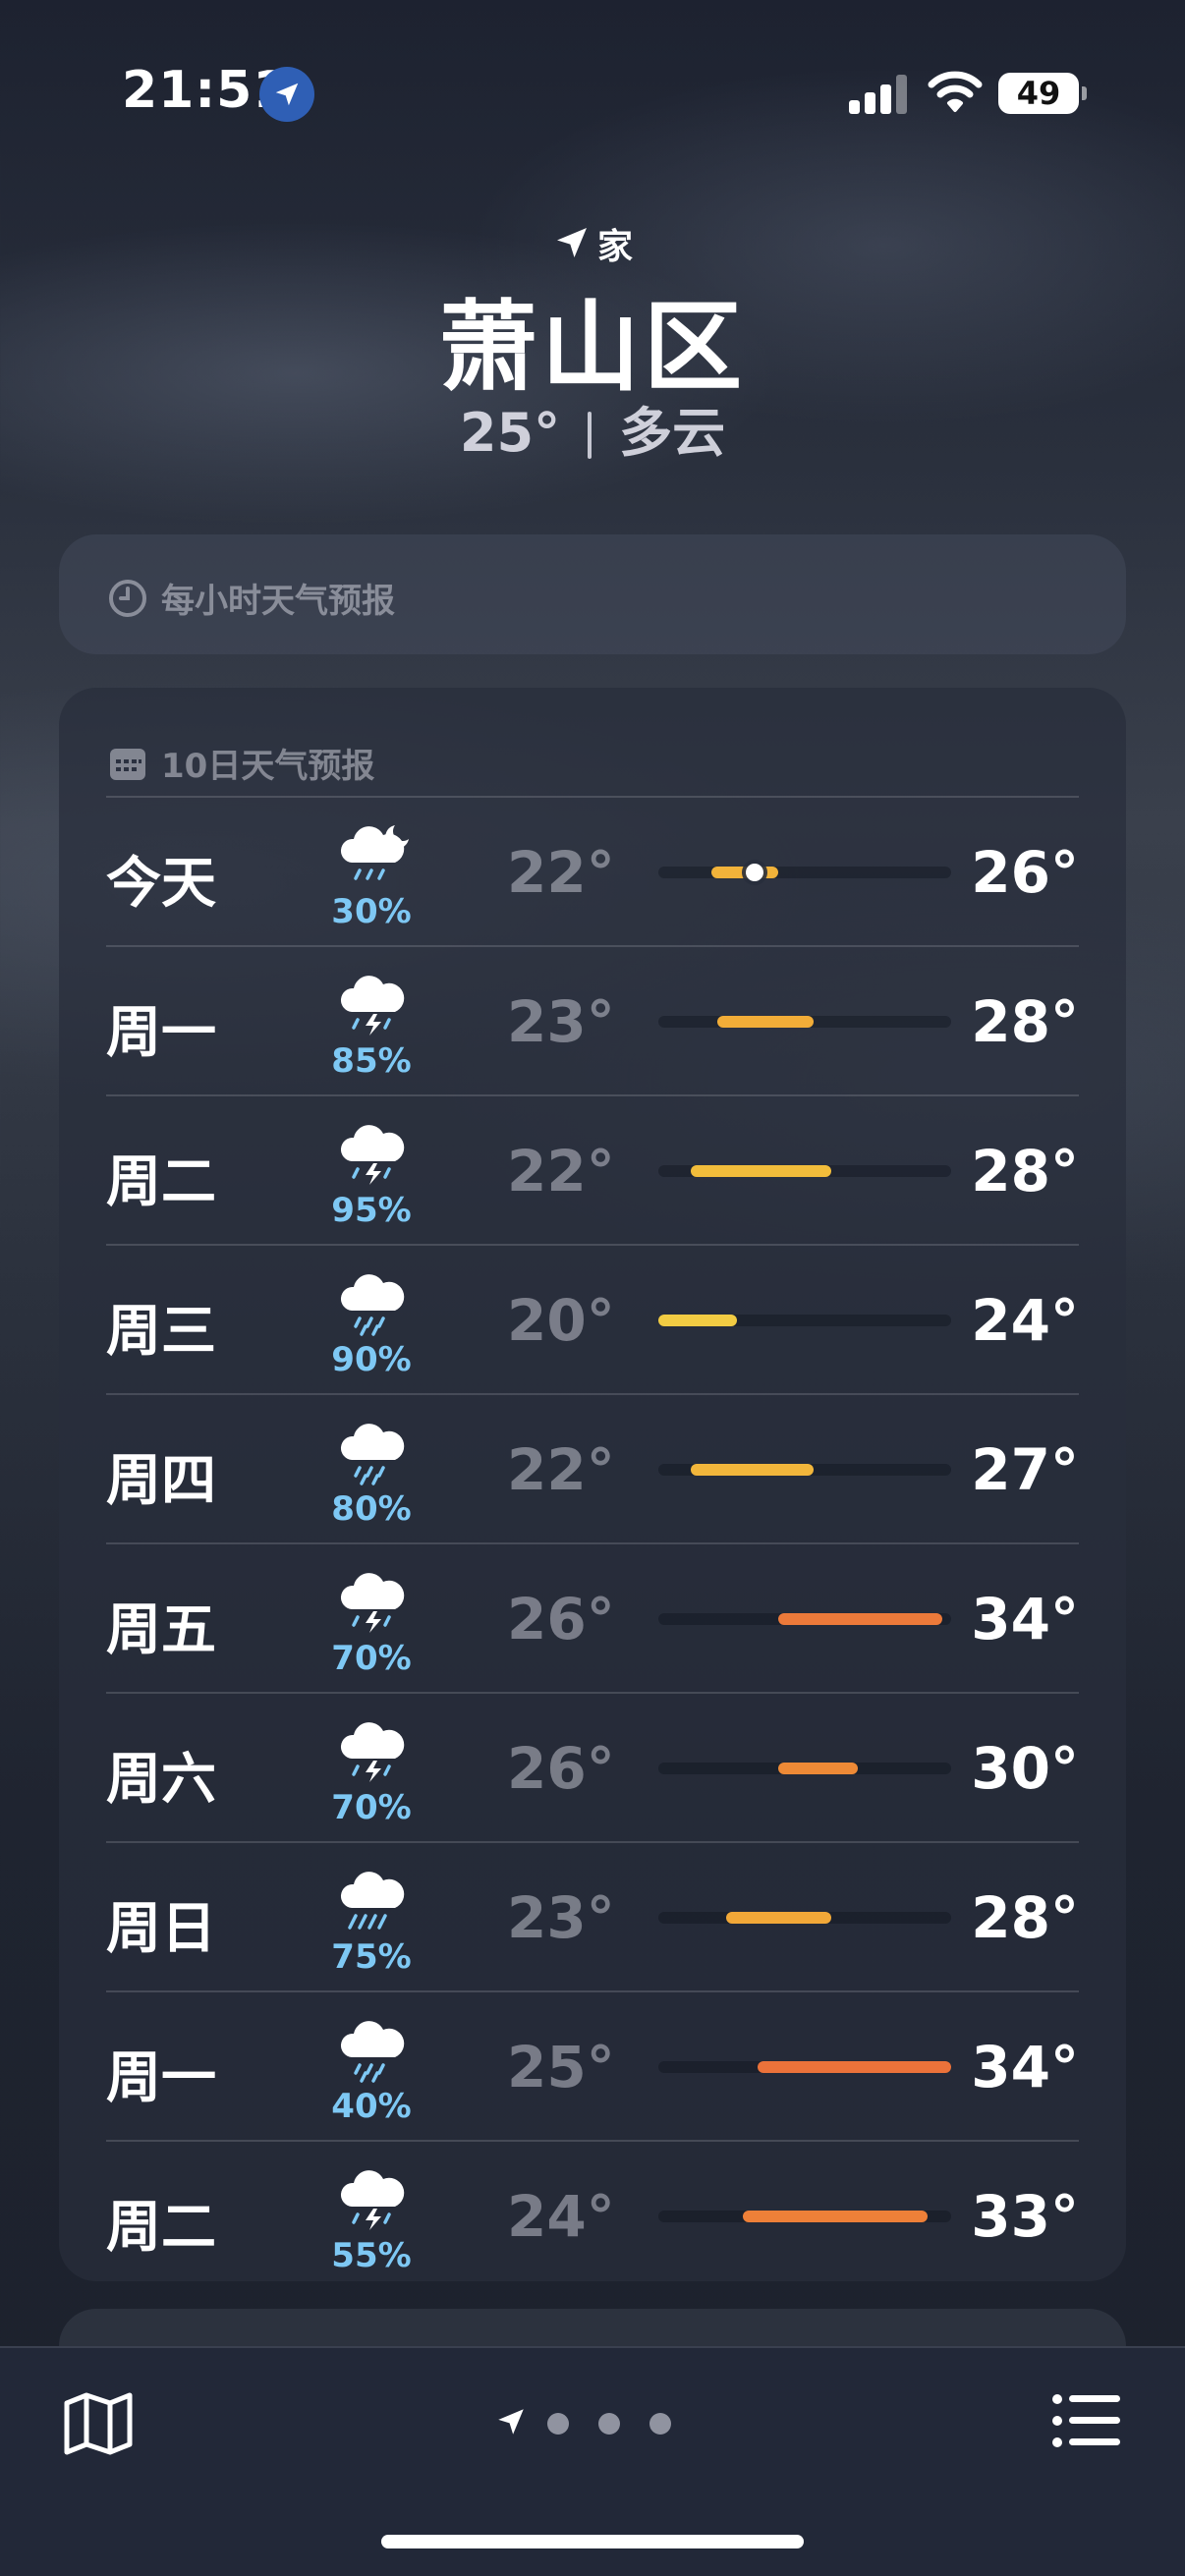  What do you see at coordinates (161, 1780) in the screenshot?
I see `day-name: 周六` at bounding box center [161, 1780].